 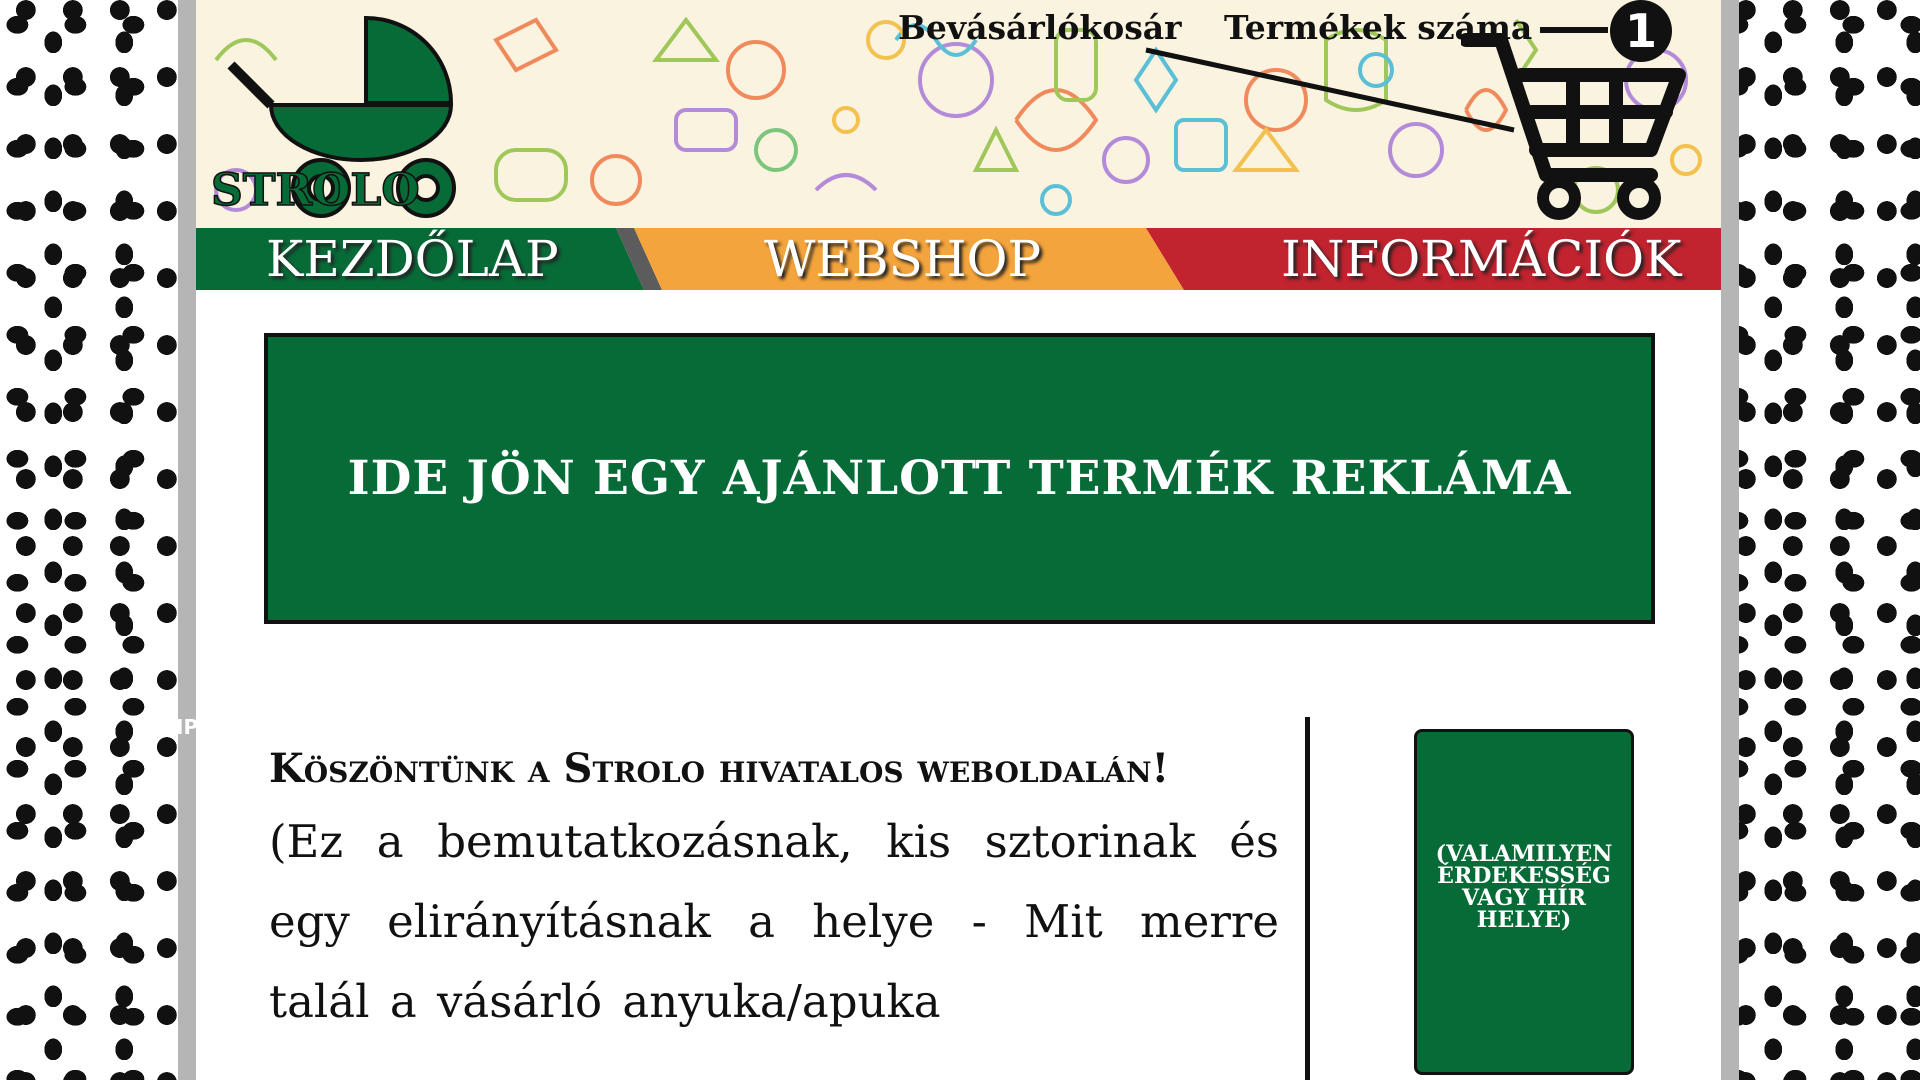 I want to click on cart-label: Bevásárlókosár, so click(x=1040, y=27).